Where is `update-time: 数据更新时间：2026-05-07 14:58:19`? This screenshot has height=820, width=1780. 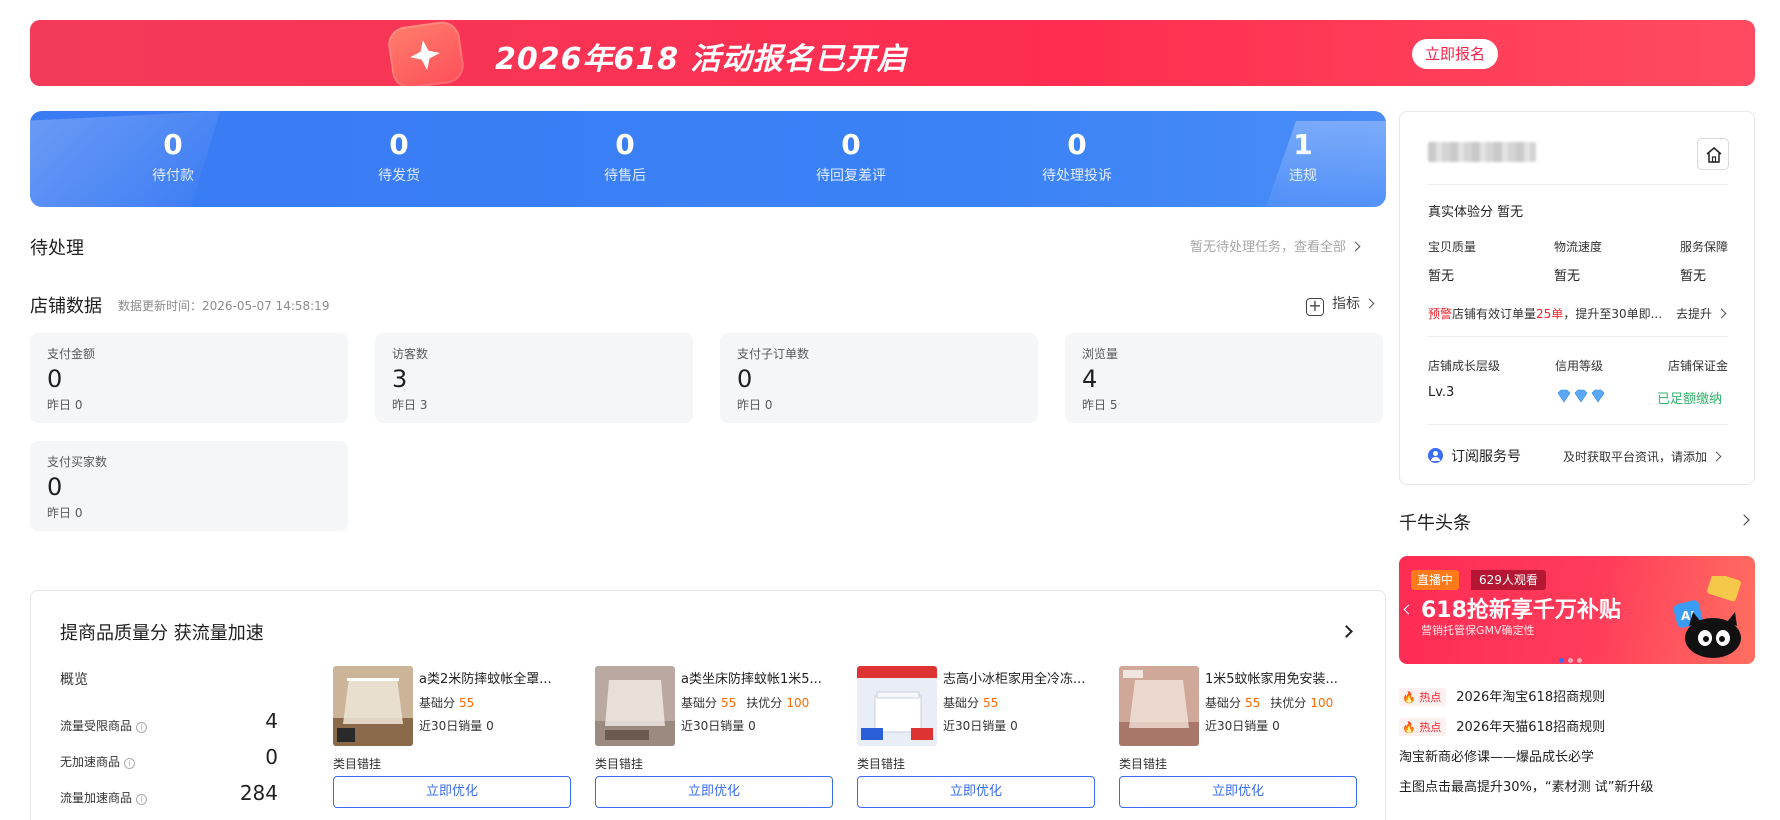 update-time: 数据更新时间：2026-05-07 14:58:19 is located at coordinates (224, 306).